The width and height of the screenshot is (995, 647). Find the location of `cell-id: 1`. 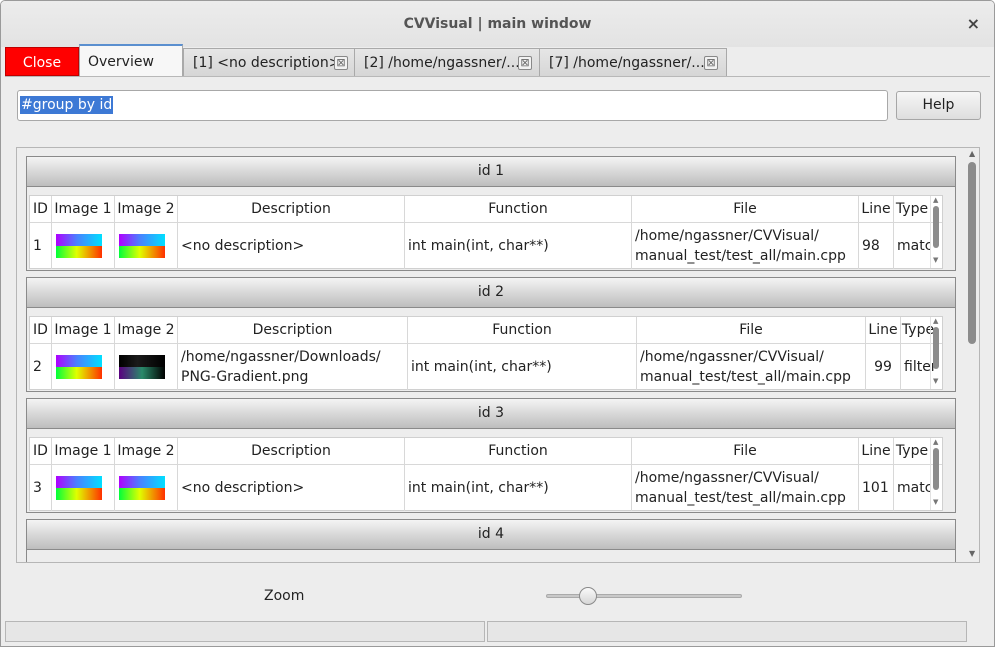

cell-id: 1 is located at coordinates (41, 246).